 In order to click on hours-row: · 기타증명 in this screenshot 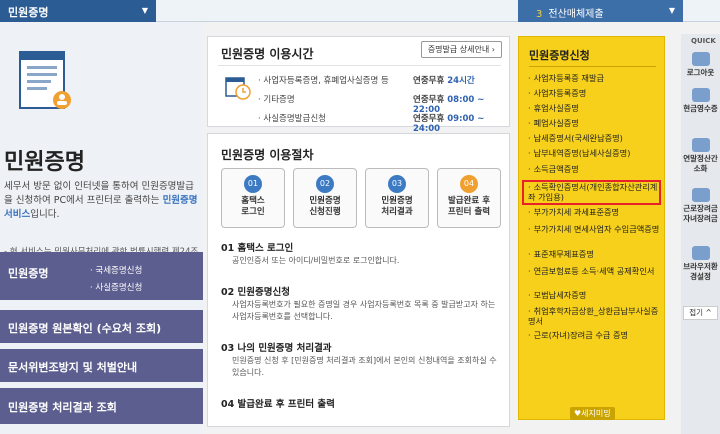, I will do `click(276, 100)`.